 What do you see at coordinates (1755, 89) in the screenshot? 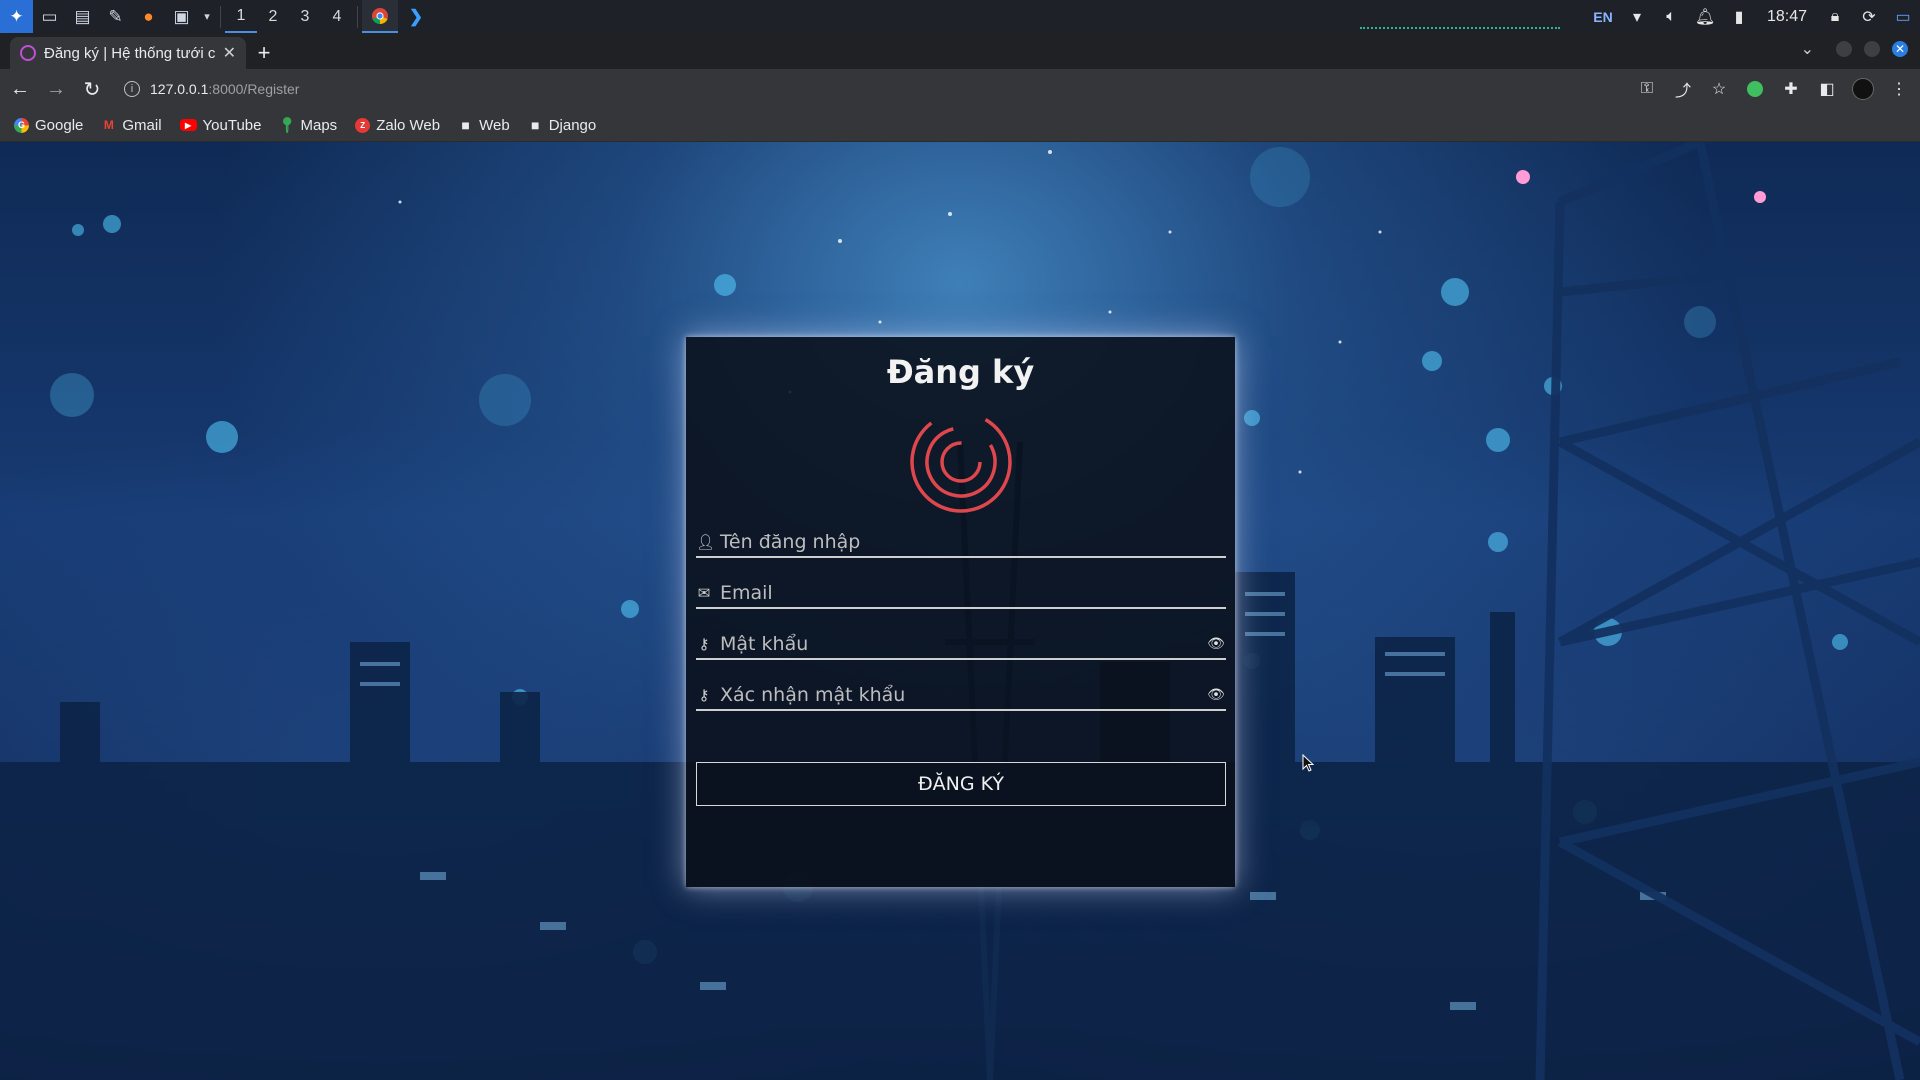
I see `extension-green-icon` at bounding box center [1755, 89].